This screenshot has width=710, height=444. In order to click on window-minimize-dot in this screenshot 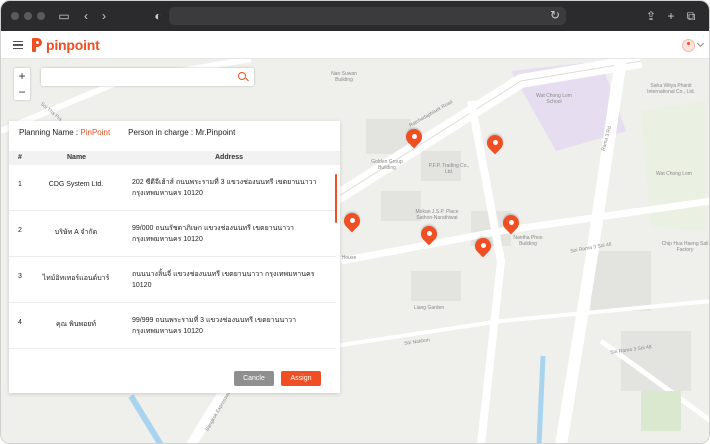, I will do `click(28, 16)`.